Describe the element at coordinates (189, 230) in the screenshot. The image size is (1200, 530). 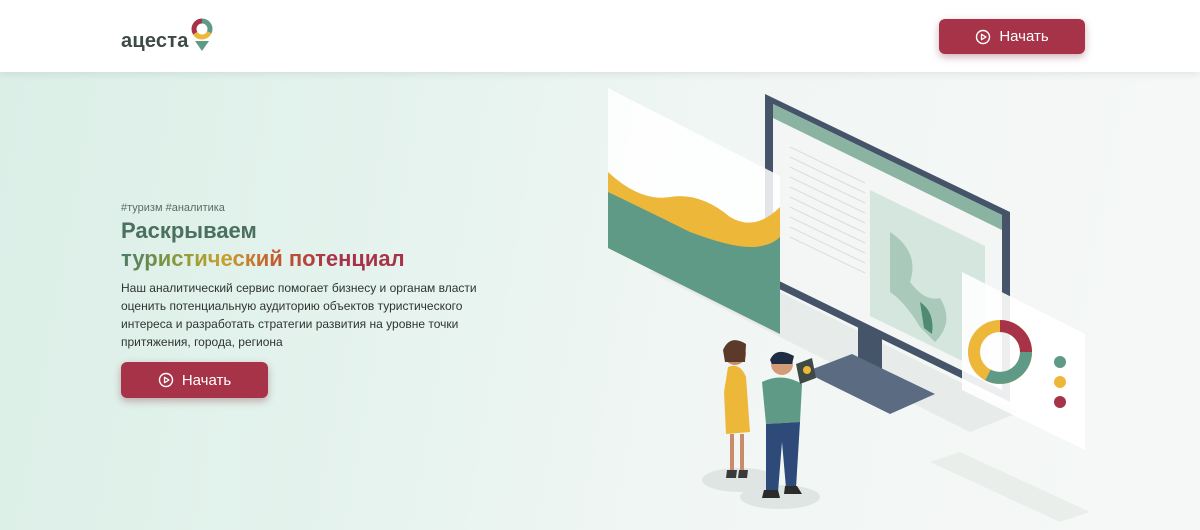
I see `hero-title-line1: Раскрываем` at that location.